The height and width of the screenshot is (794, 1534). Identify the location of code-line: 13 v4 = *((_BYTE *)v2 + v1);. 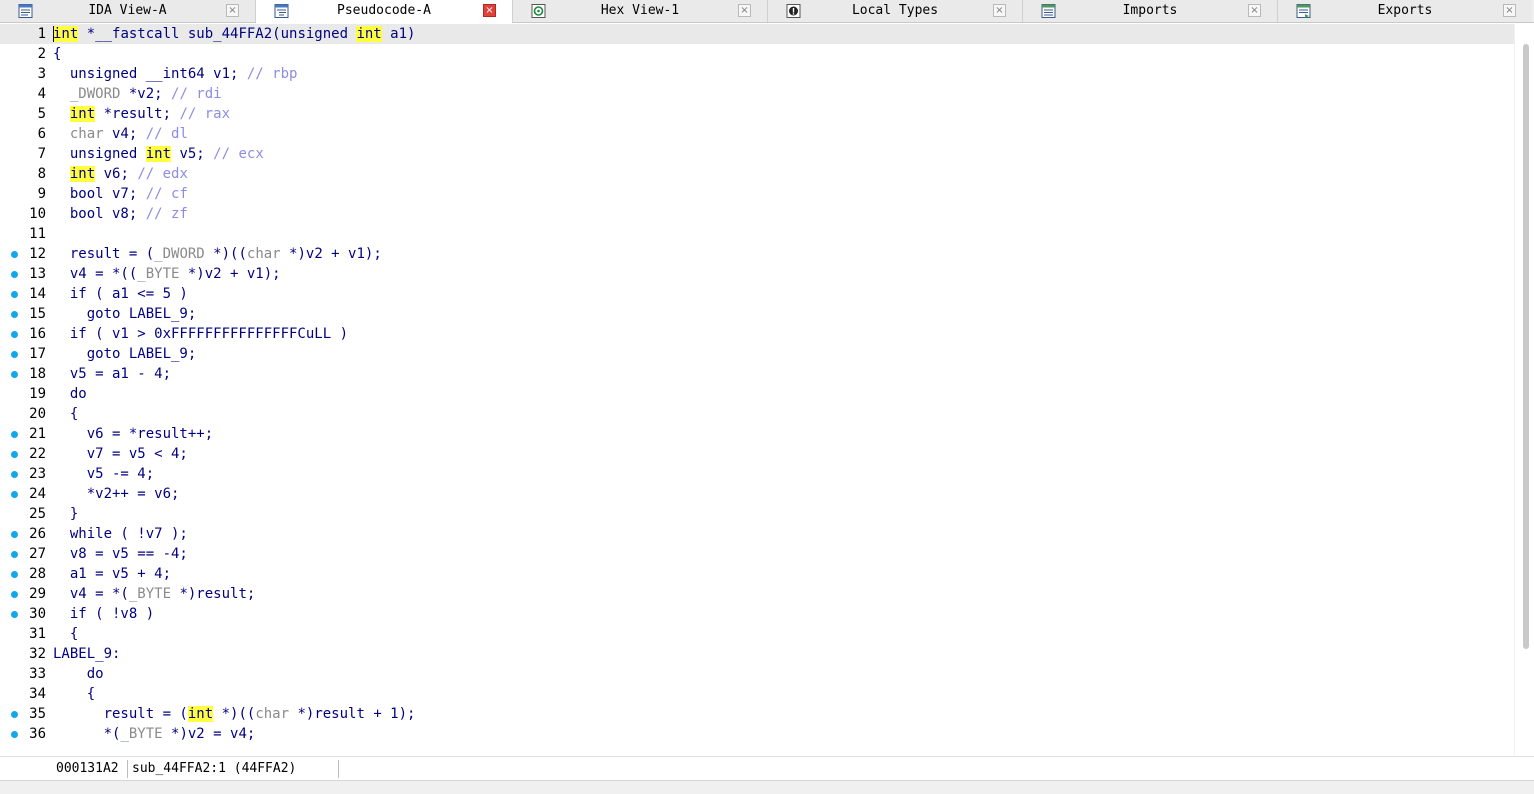
(757, 274).